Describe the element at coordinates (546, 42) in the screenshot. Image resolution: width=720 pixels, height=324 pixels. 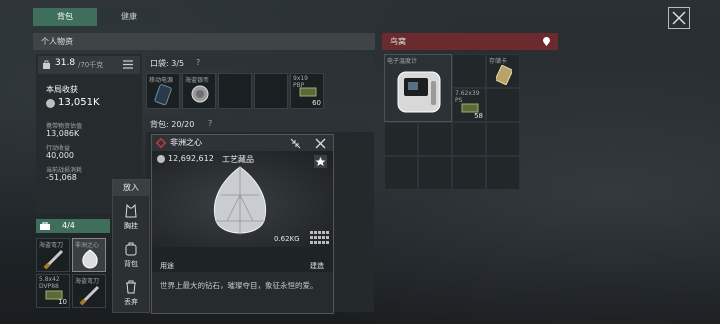
I see `location-pin-icon` at that location.